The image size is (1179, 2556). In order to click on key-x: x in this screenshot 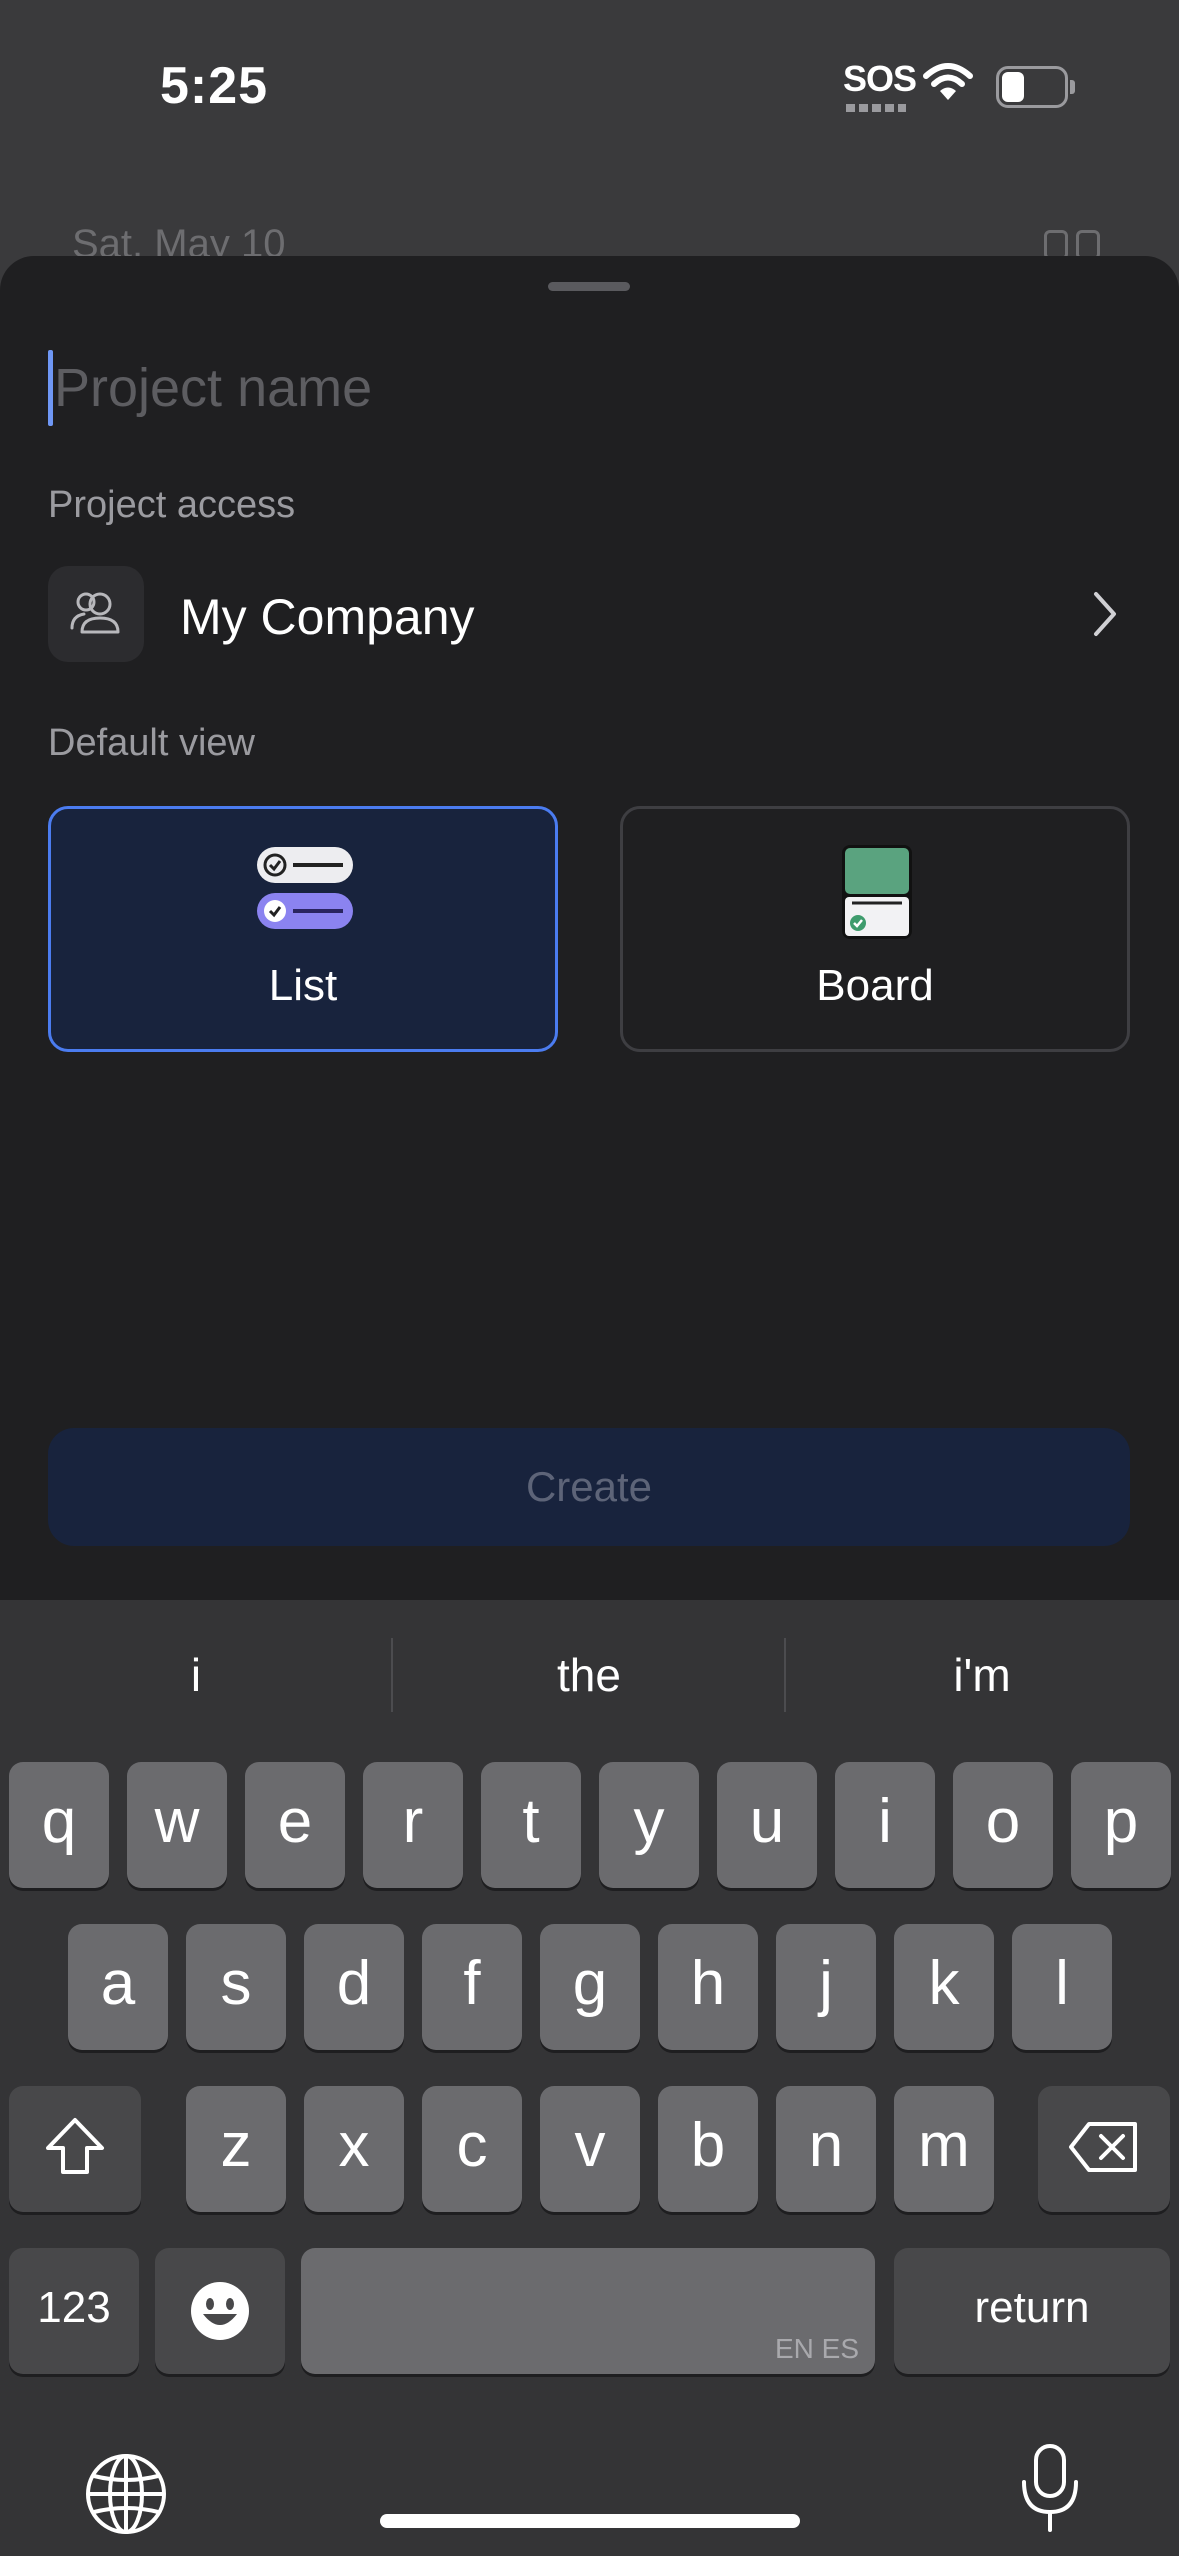, I will do `click(354, 2149)`.